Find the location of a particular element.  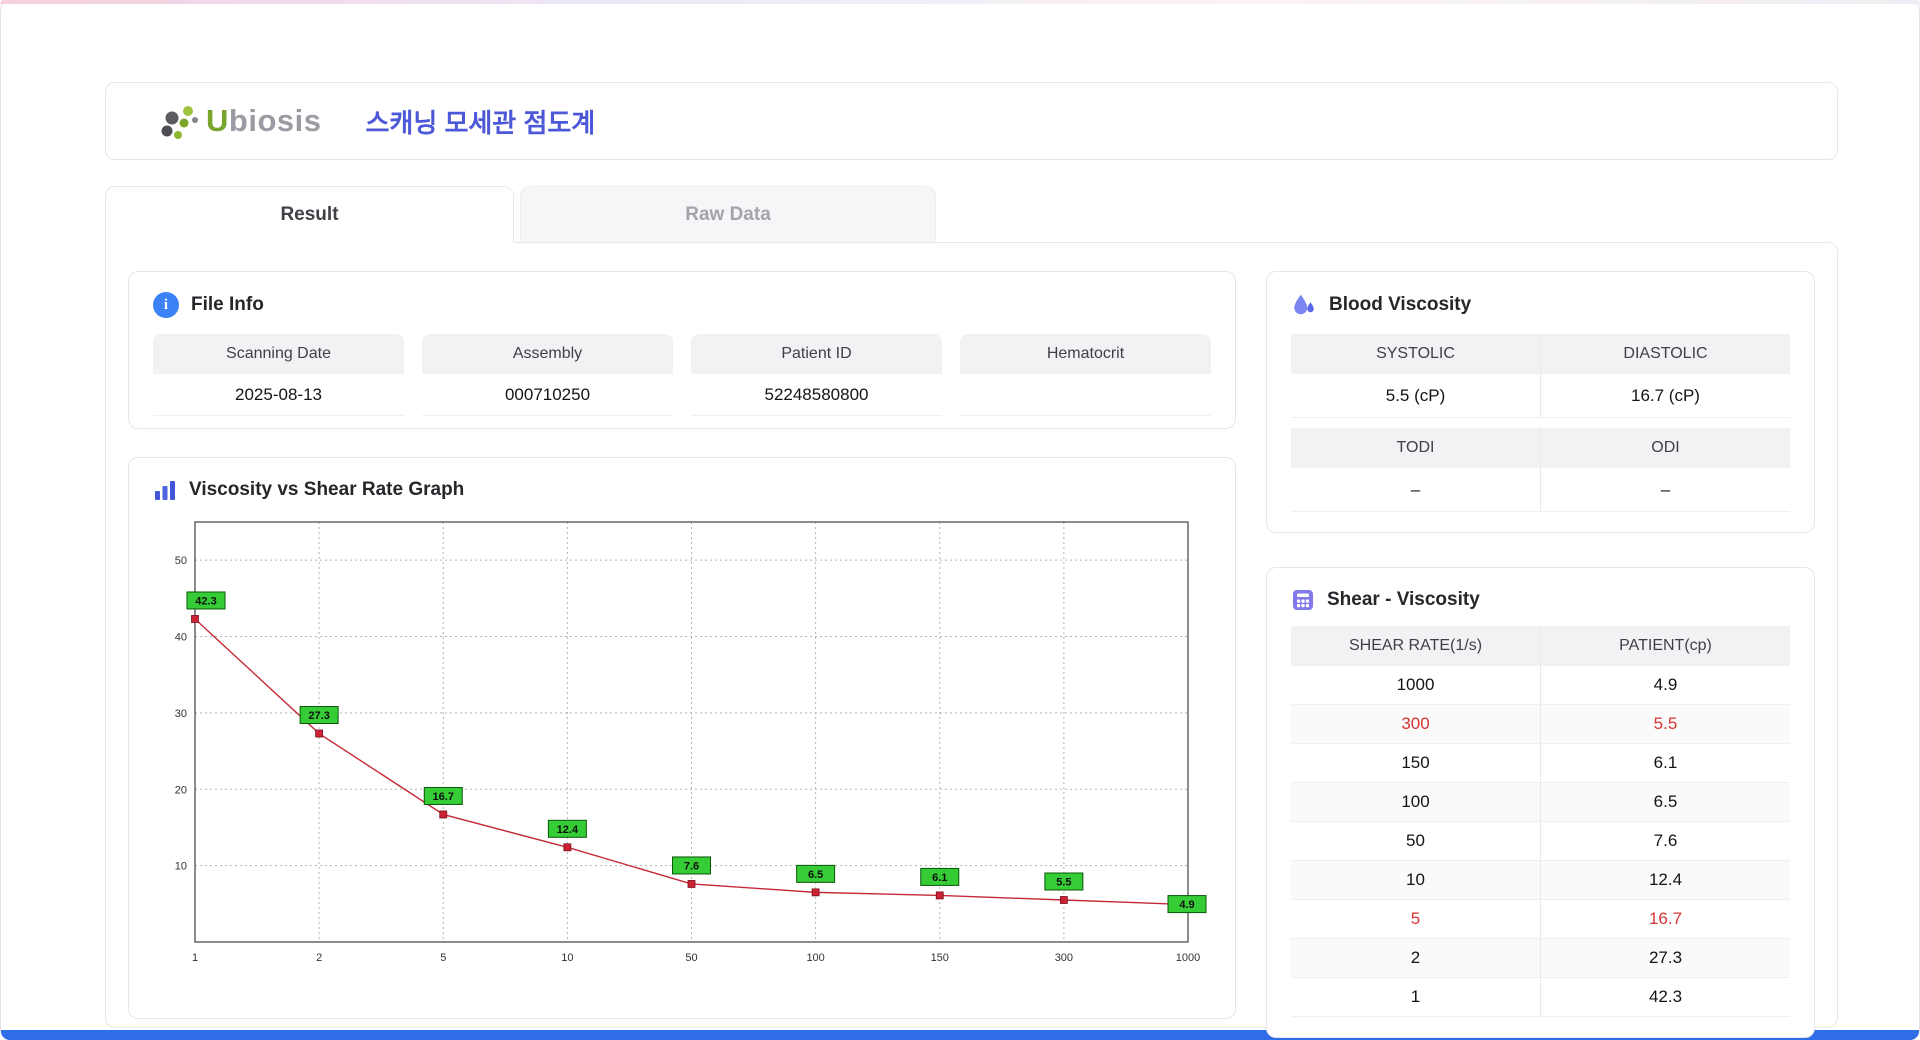

brand-logo: Ubiosis is located at coordinates (238, 121).